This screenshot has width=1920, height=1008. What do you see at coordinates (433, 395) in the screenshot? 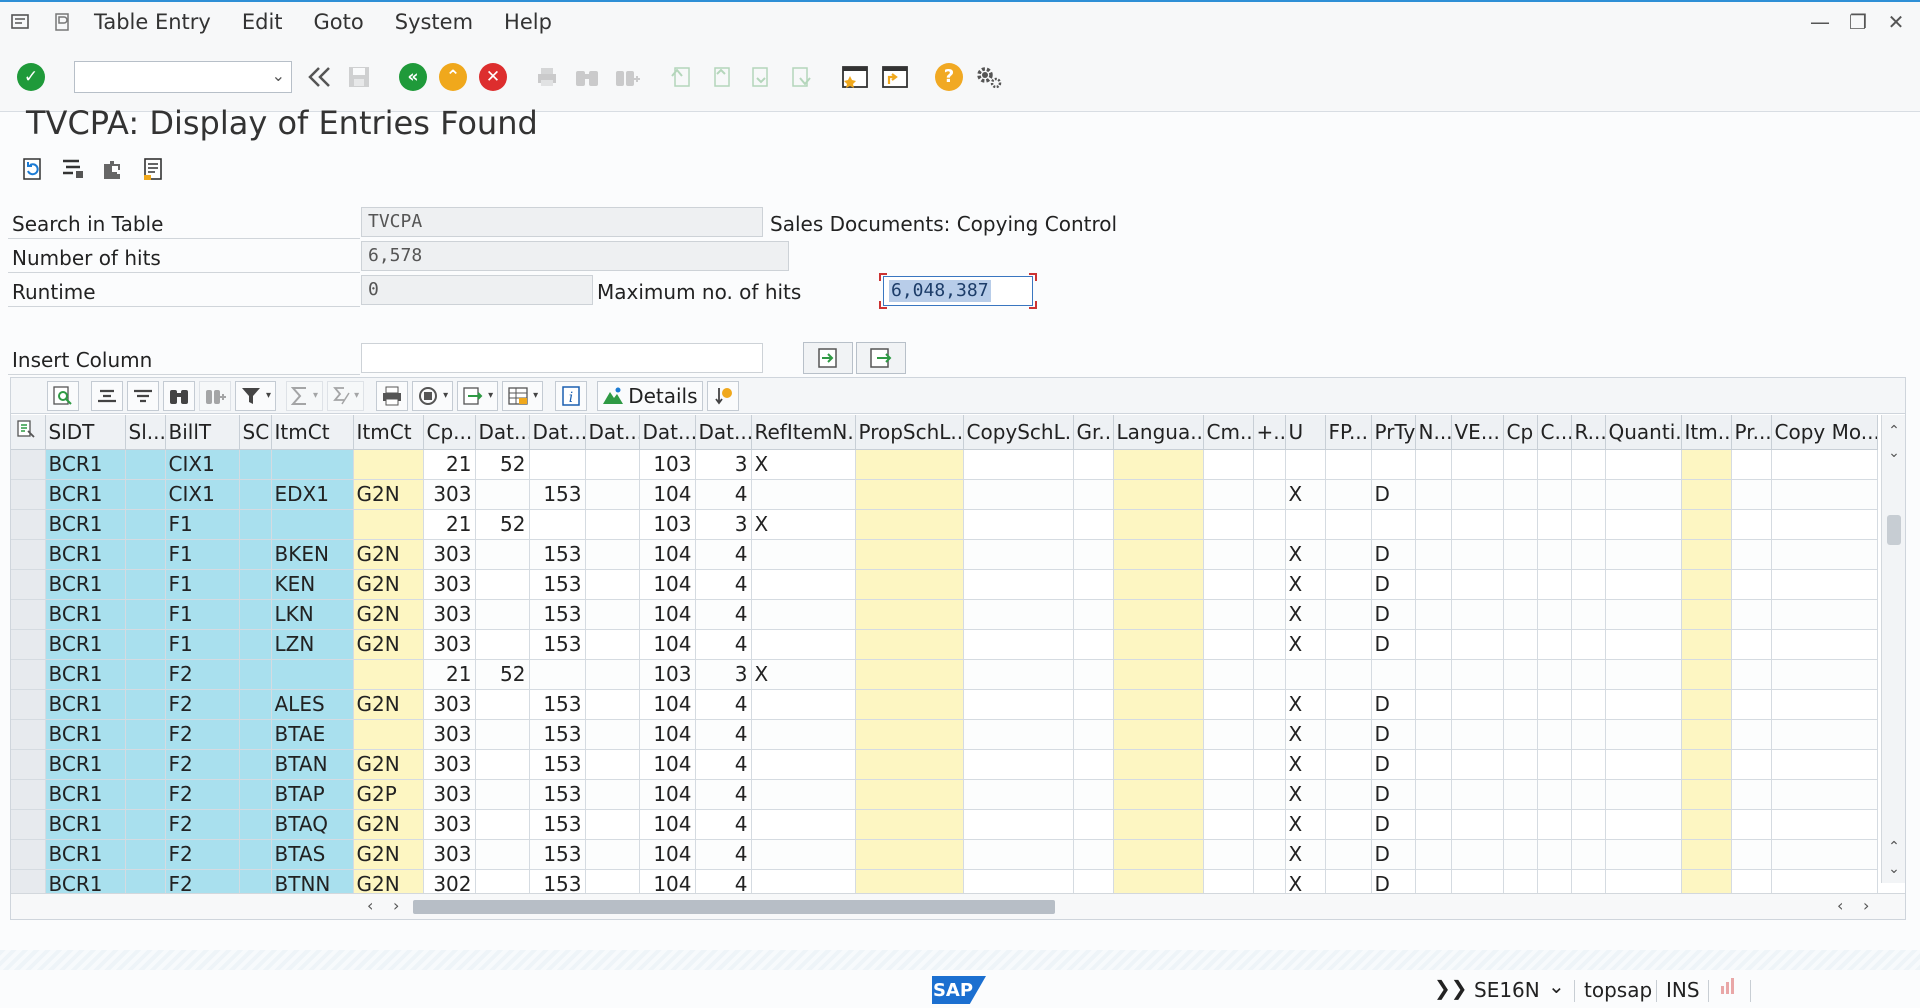
I see `alv-view-button: ▾` at bounding box center [433, 395].